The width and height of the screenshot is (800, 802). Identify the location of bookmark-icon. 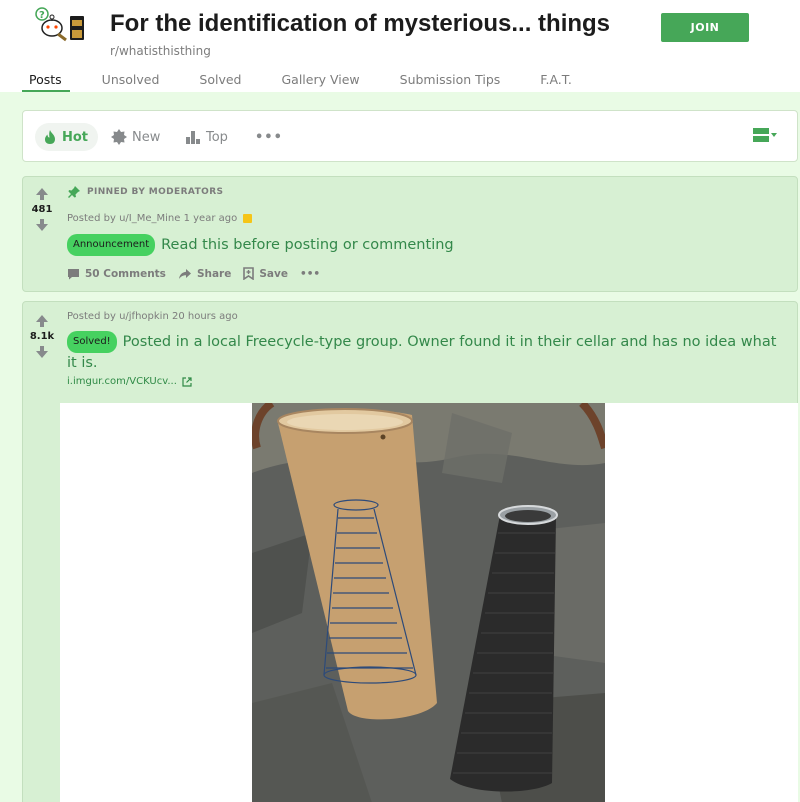
(249, 273).